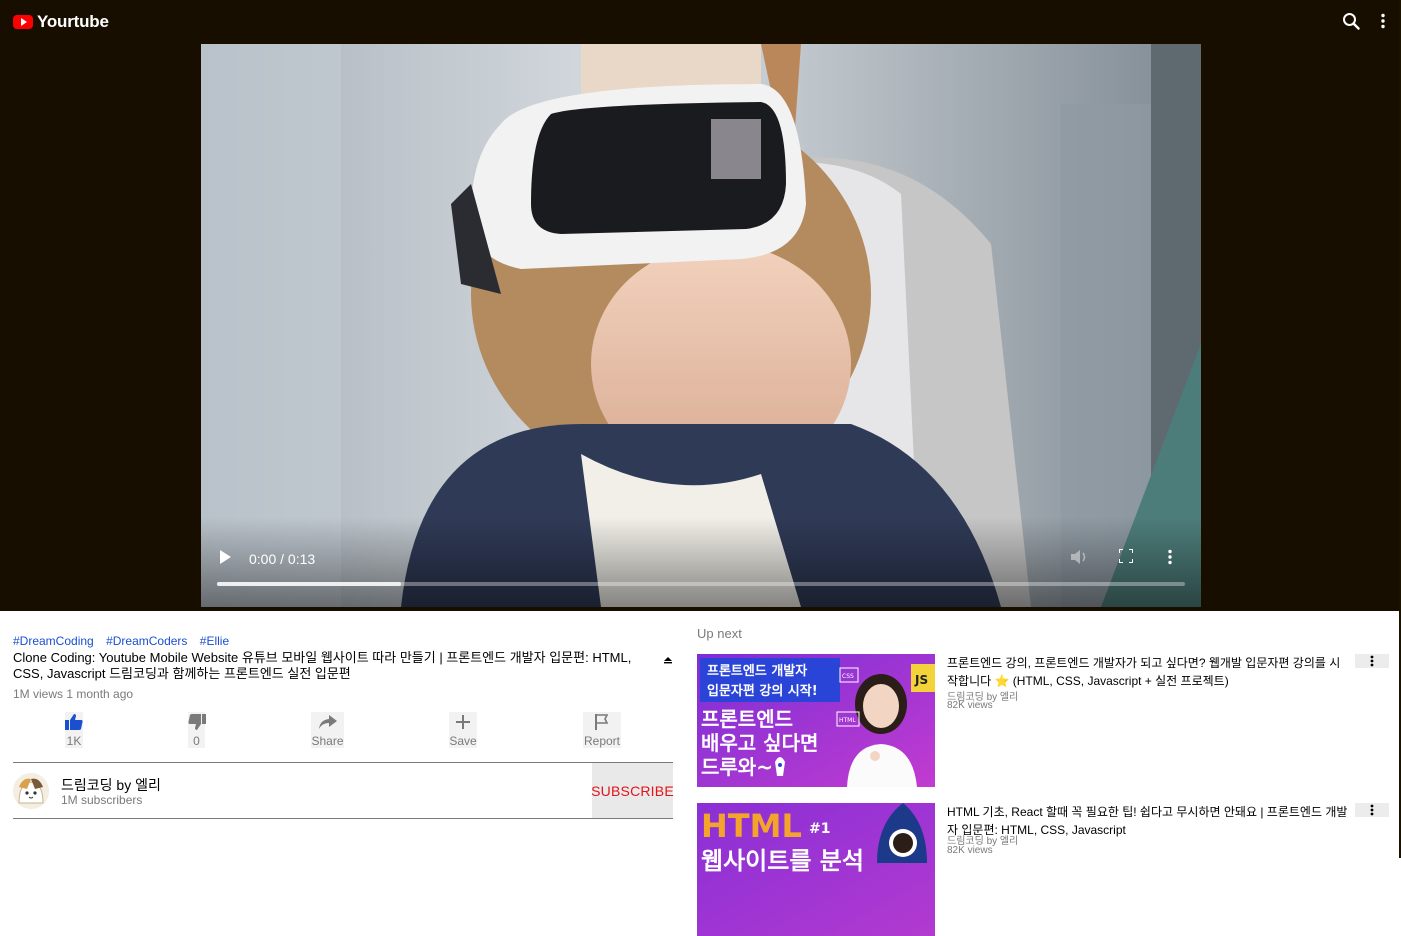  I want to click on action-bar: 1K 0 Share Save Report, so click(343, 732).